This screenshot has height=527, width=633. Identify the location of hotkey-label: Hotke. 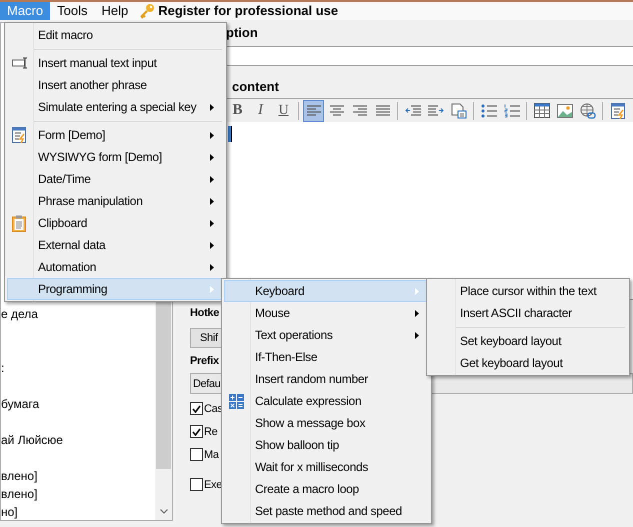
(205, 313).